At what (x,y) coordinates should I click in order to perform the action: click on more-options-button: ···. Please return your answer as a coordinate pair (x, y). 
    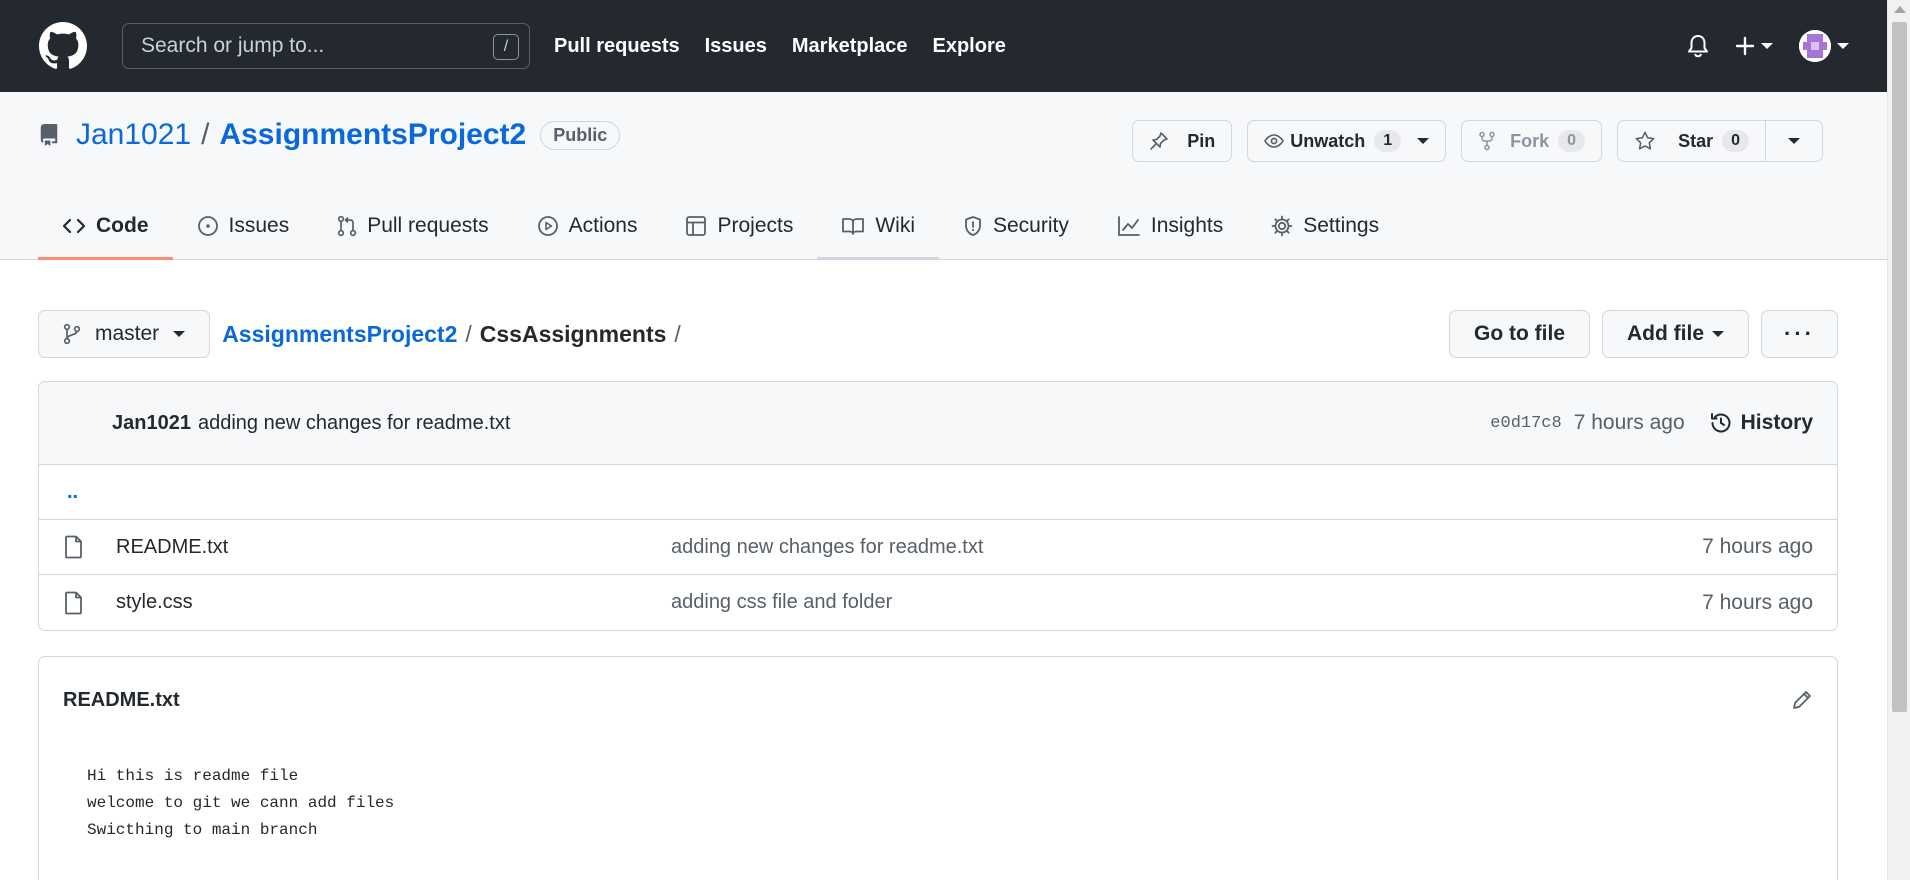
    Looking at the image, I should click on (1799, 334).